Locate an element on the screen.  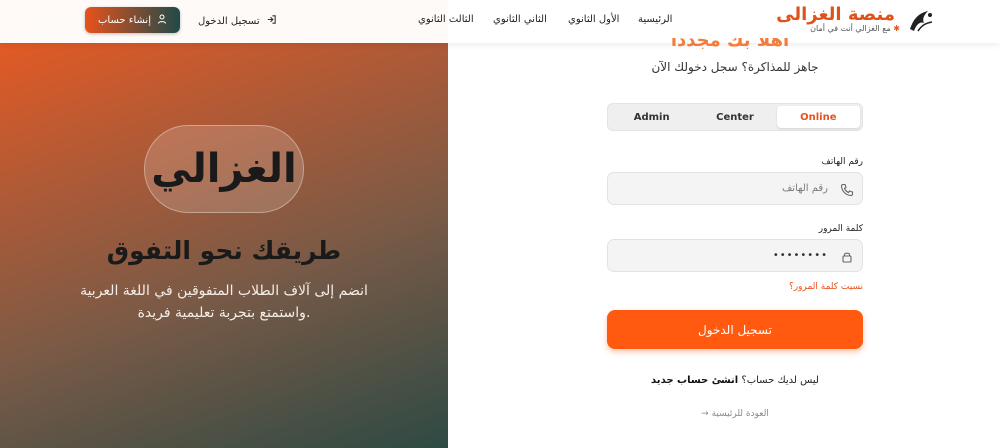
phone-label: رقم الهاتف is located at coordinates (842, 162).